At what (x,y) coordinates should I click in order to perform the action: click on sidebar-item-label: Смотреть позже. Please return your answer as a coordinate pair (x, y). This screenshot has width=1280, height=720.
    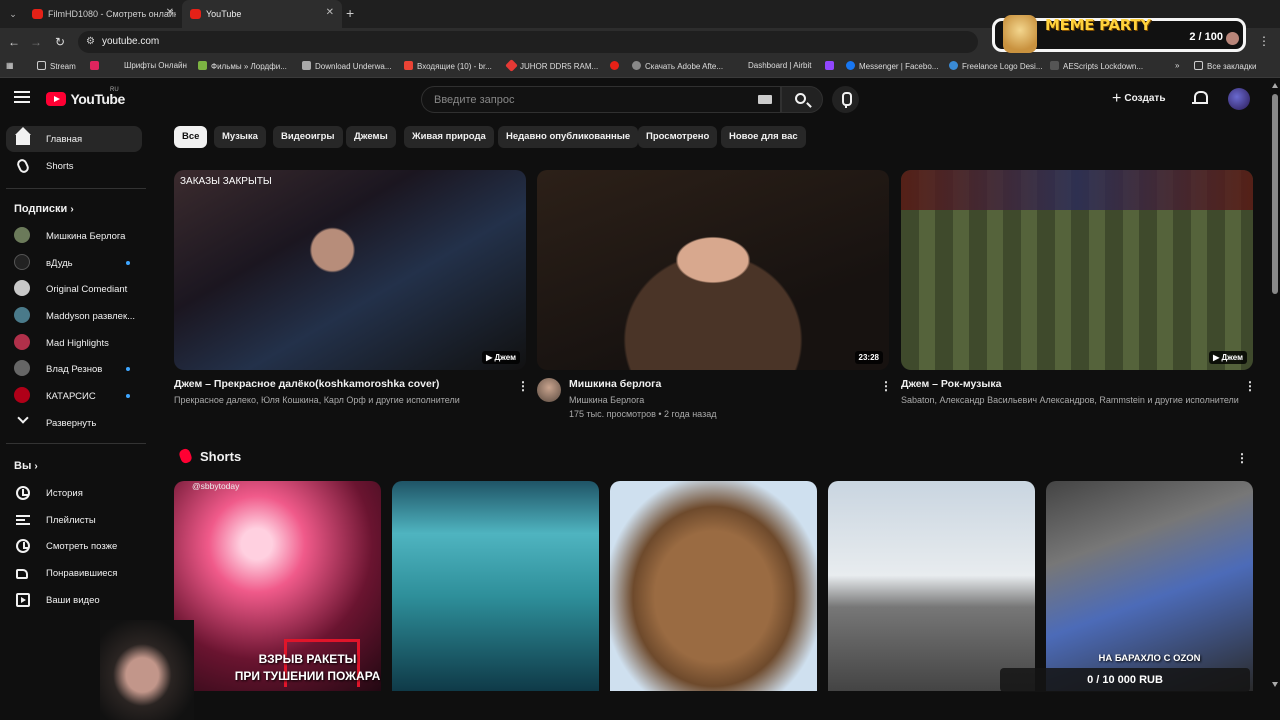
    Looking at the image, I should click on (82, 546).